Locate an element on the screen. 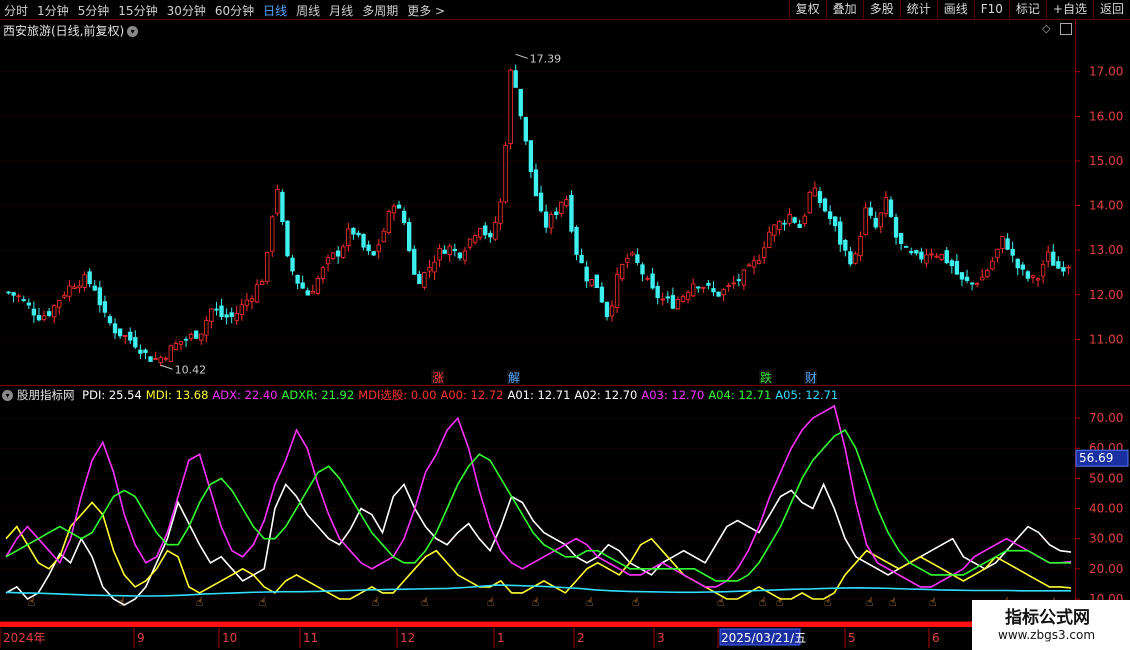  date-label-5: 1 is located at coordinates (501, 638).